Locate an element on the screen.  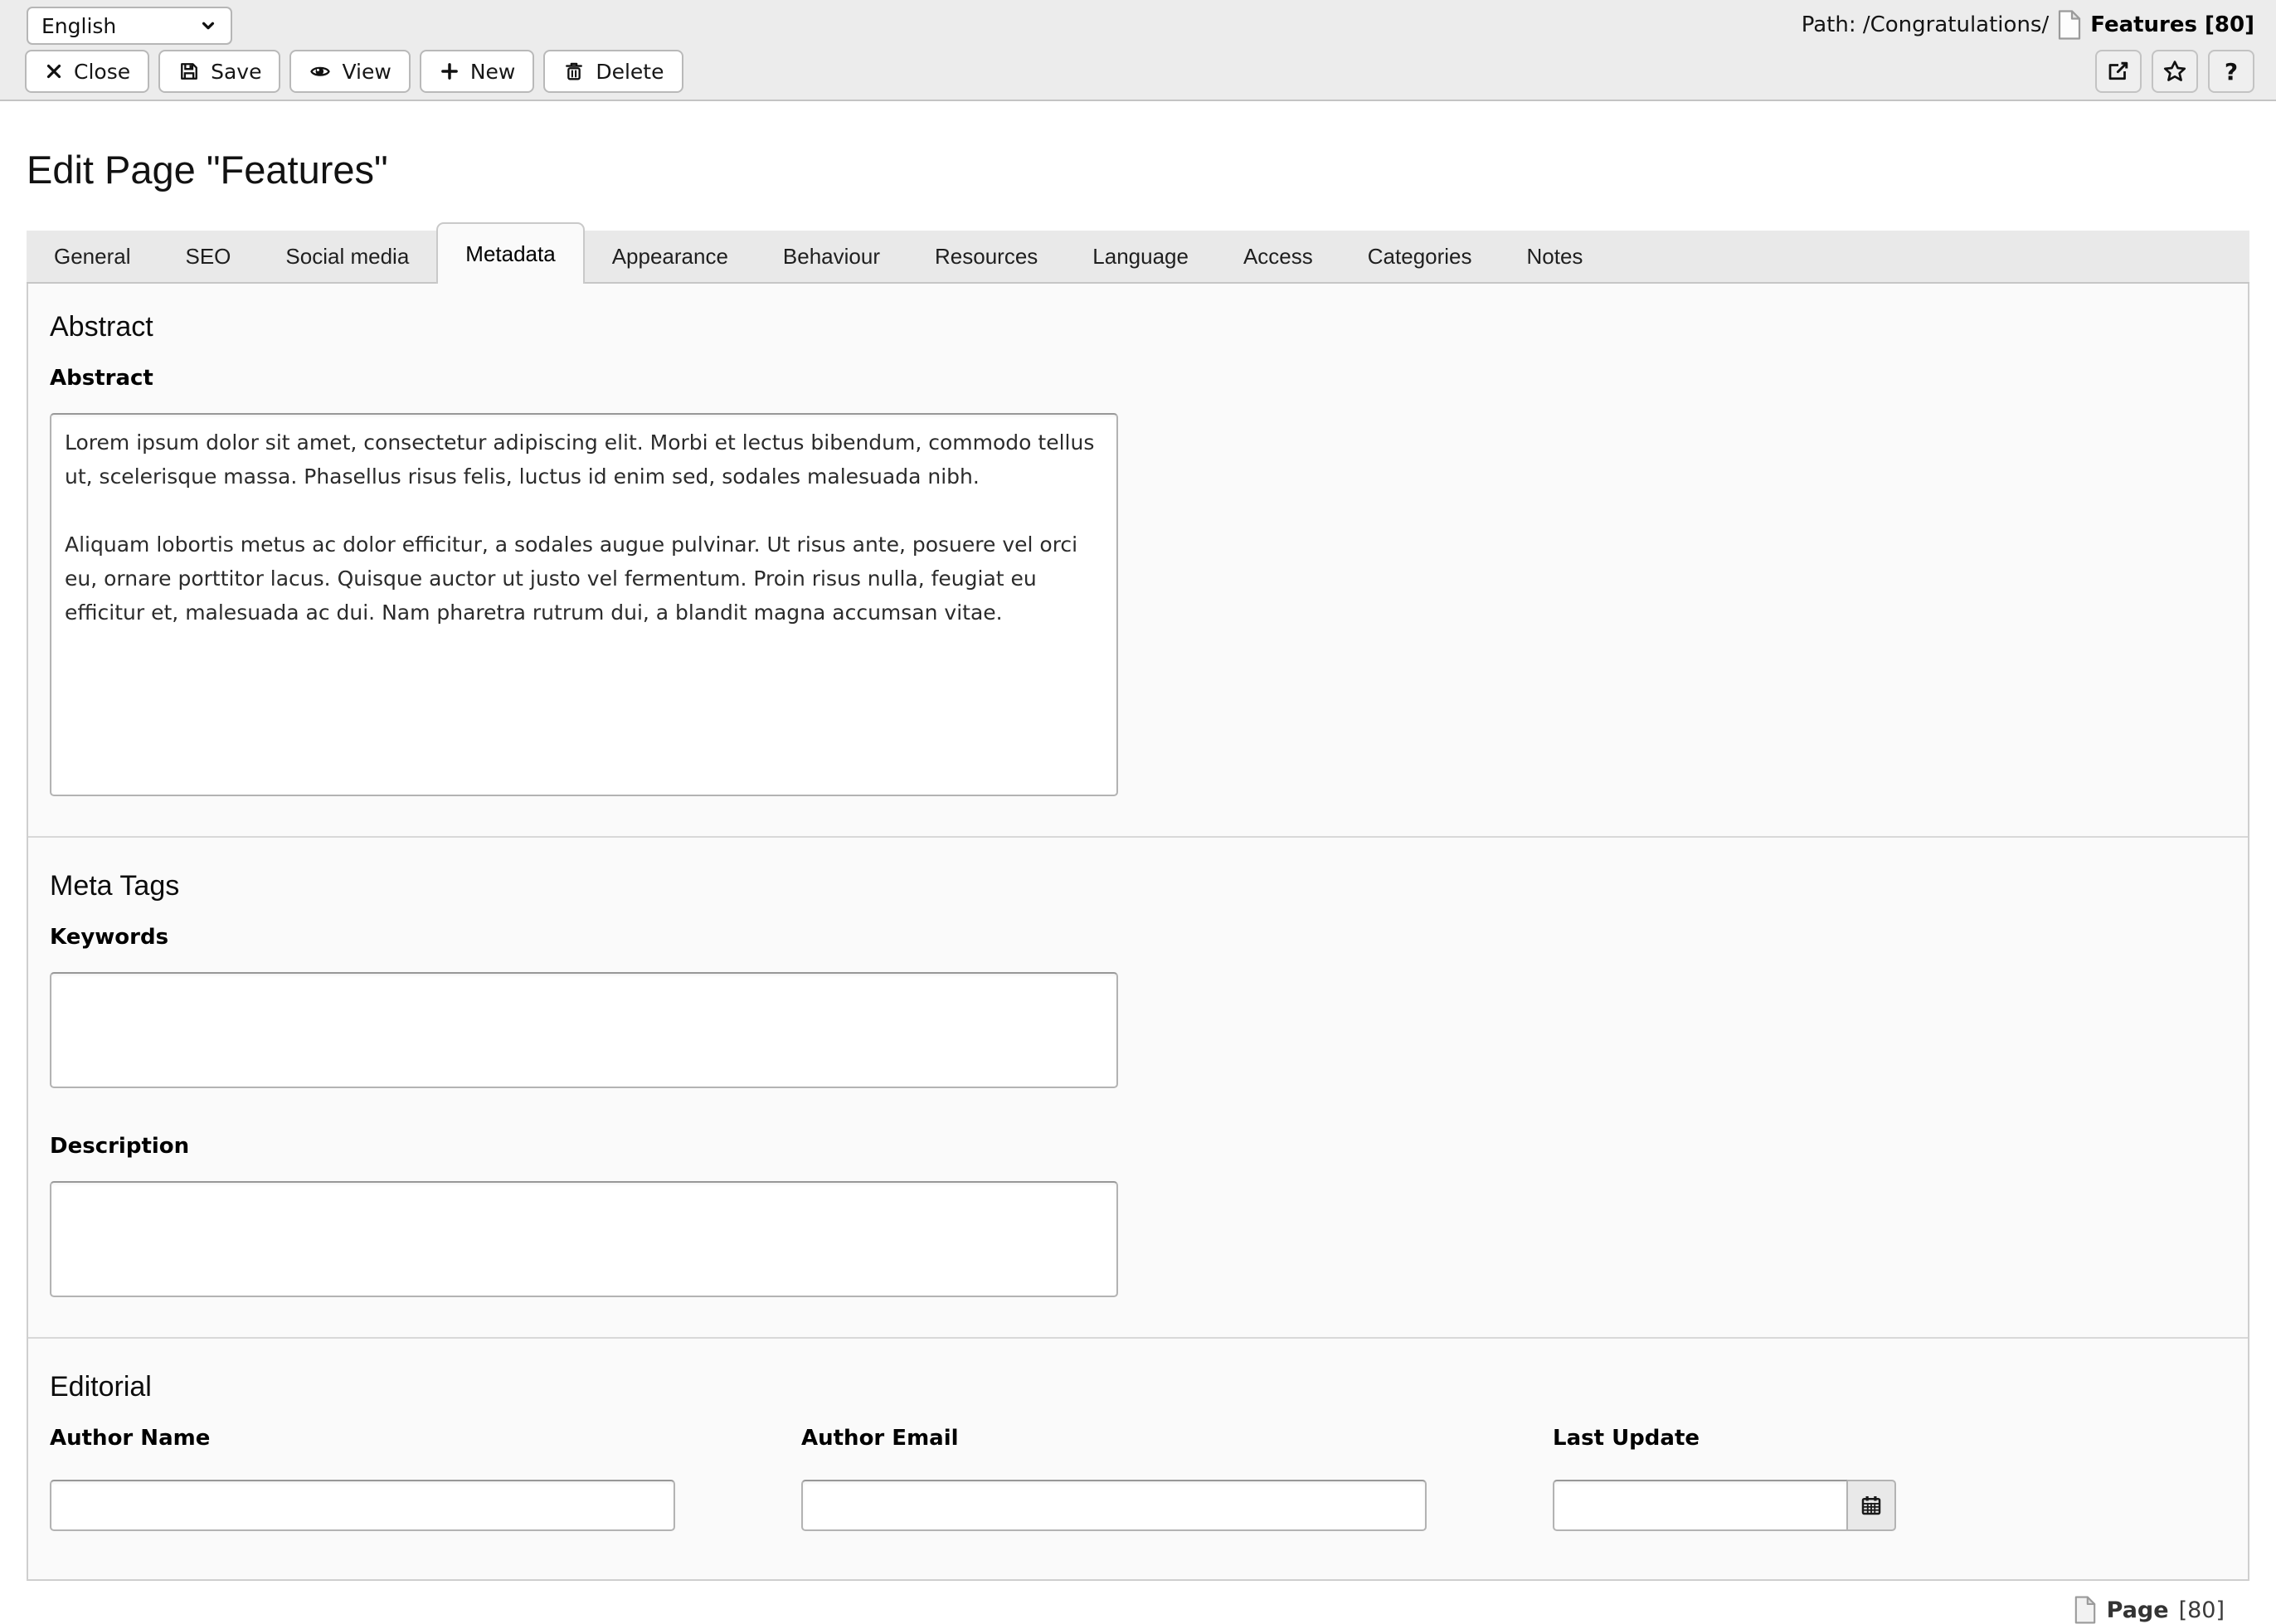
eye-icon is located at coordinates (320, 71).